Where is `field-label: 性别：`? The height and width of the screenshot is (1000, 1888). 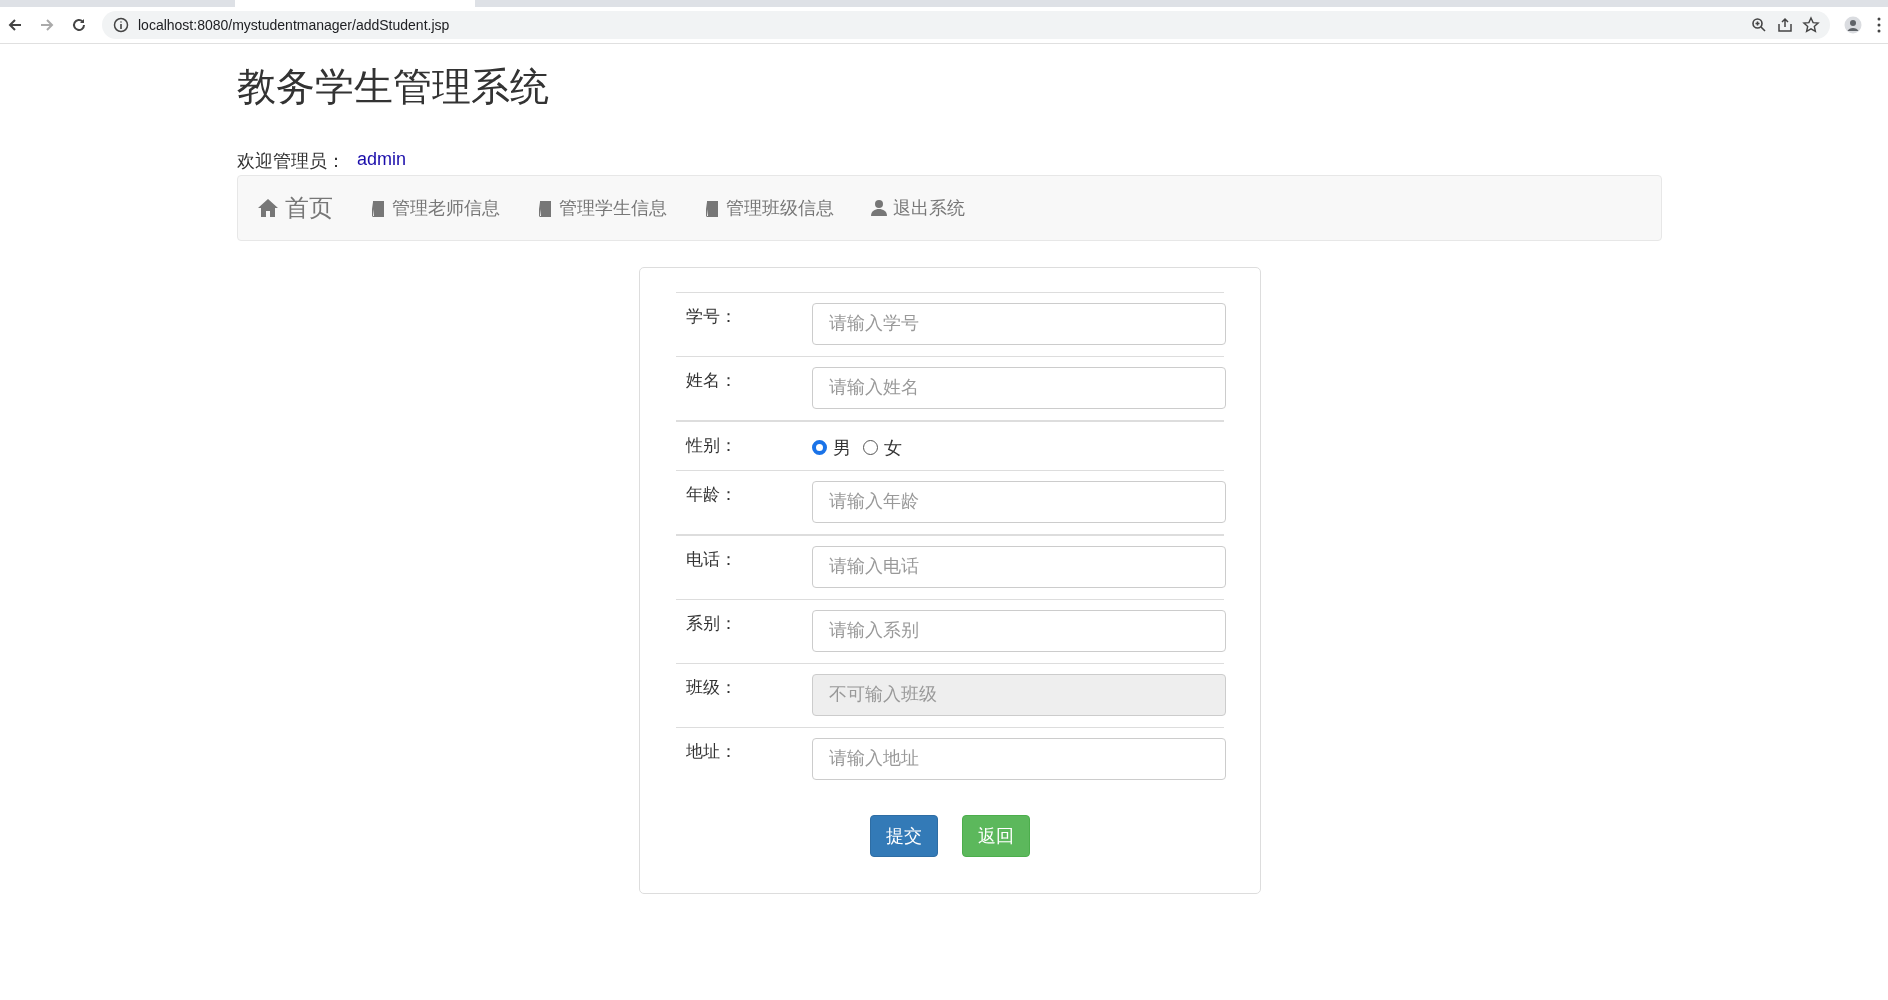 field-label: 性别： is located at coordinates (711, 445).